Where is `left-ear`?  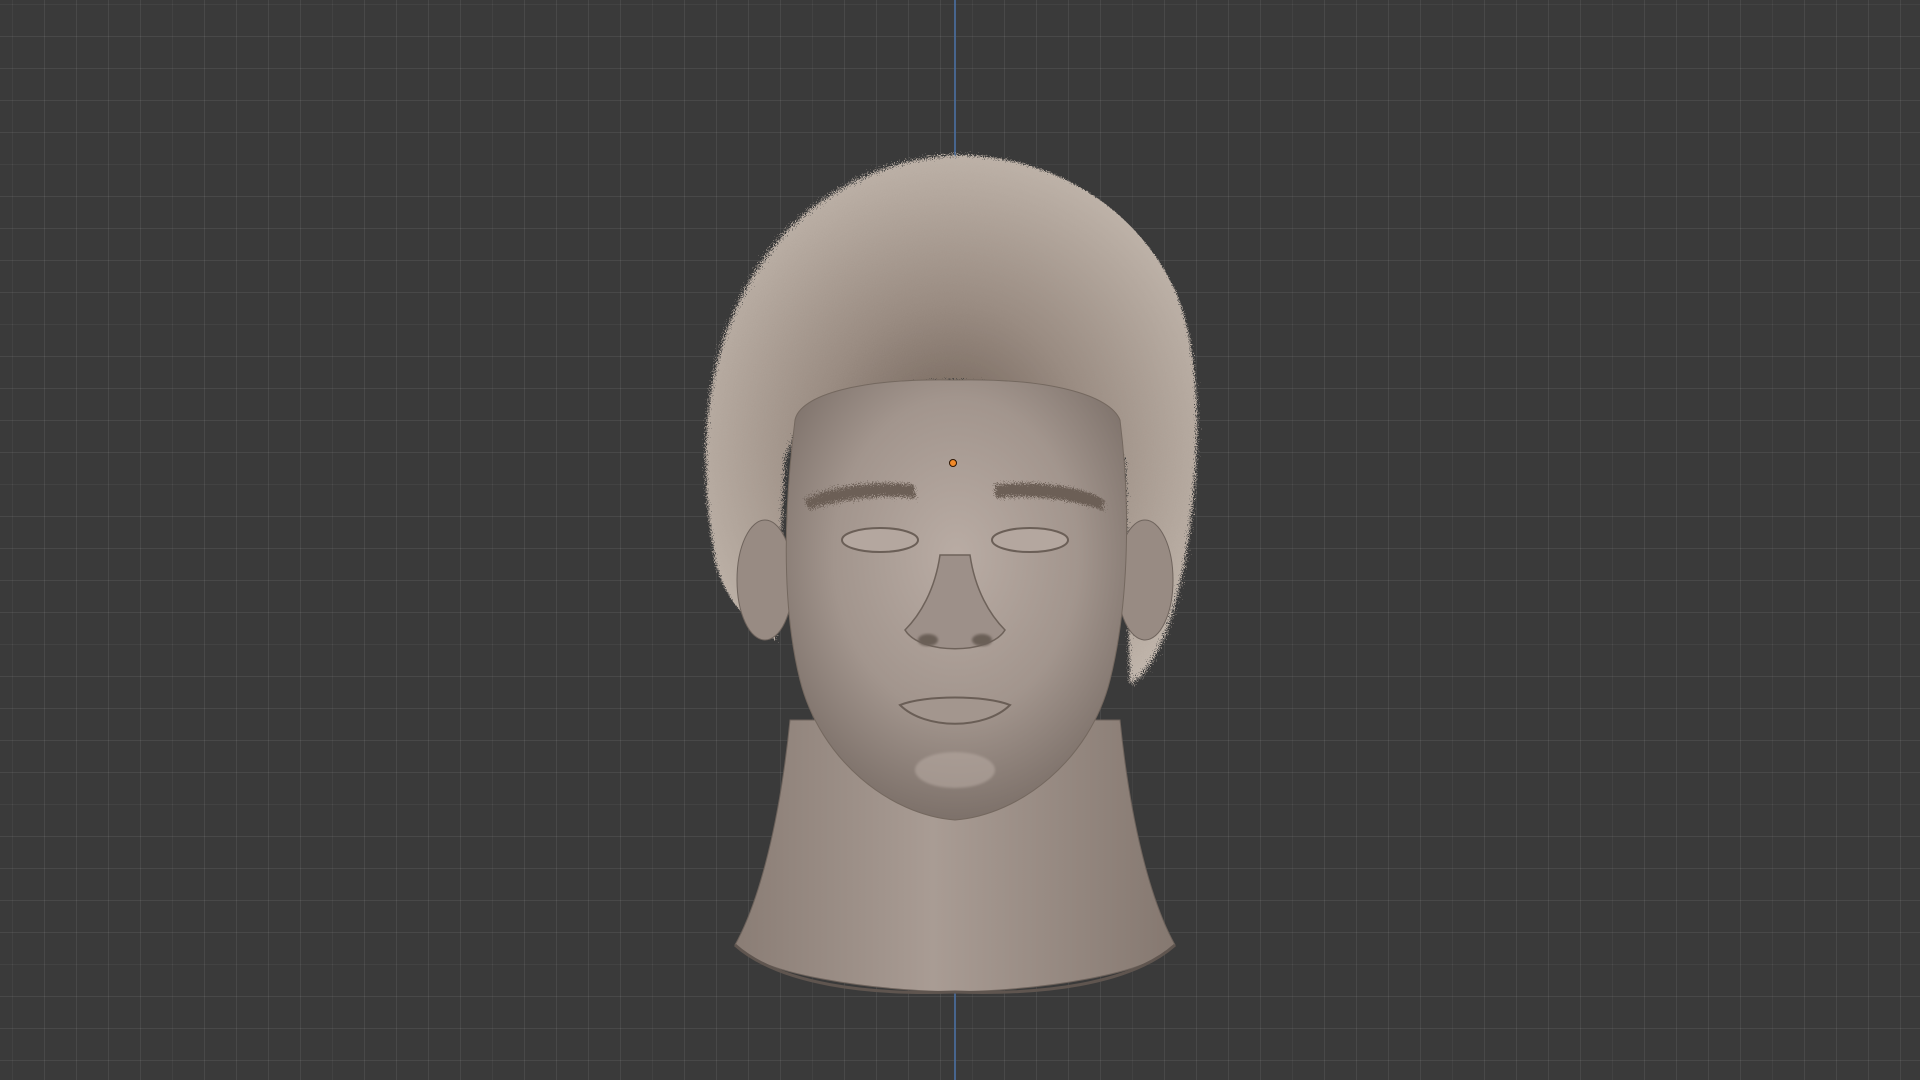 left-ear is located at coordinates (765, 580).